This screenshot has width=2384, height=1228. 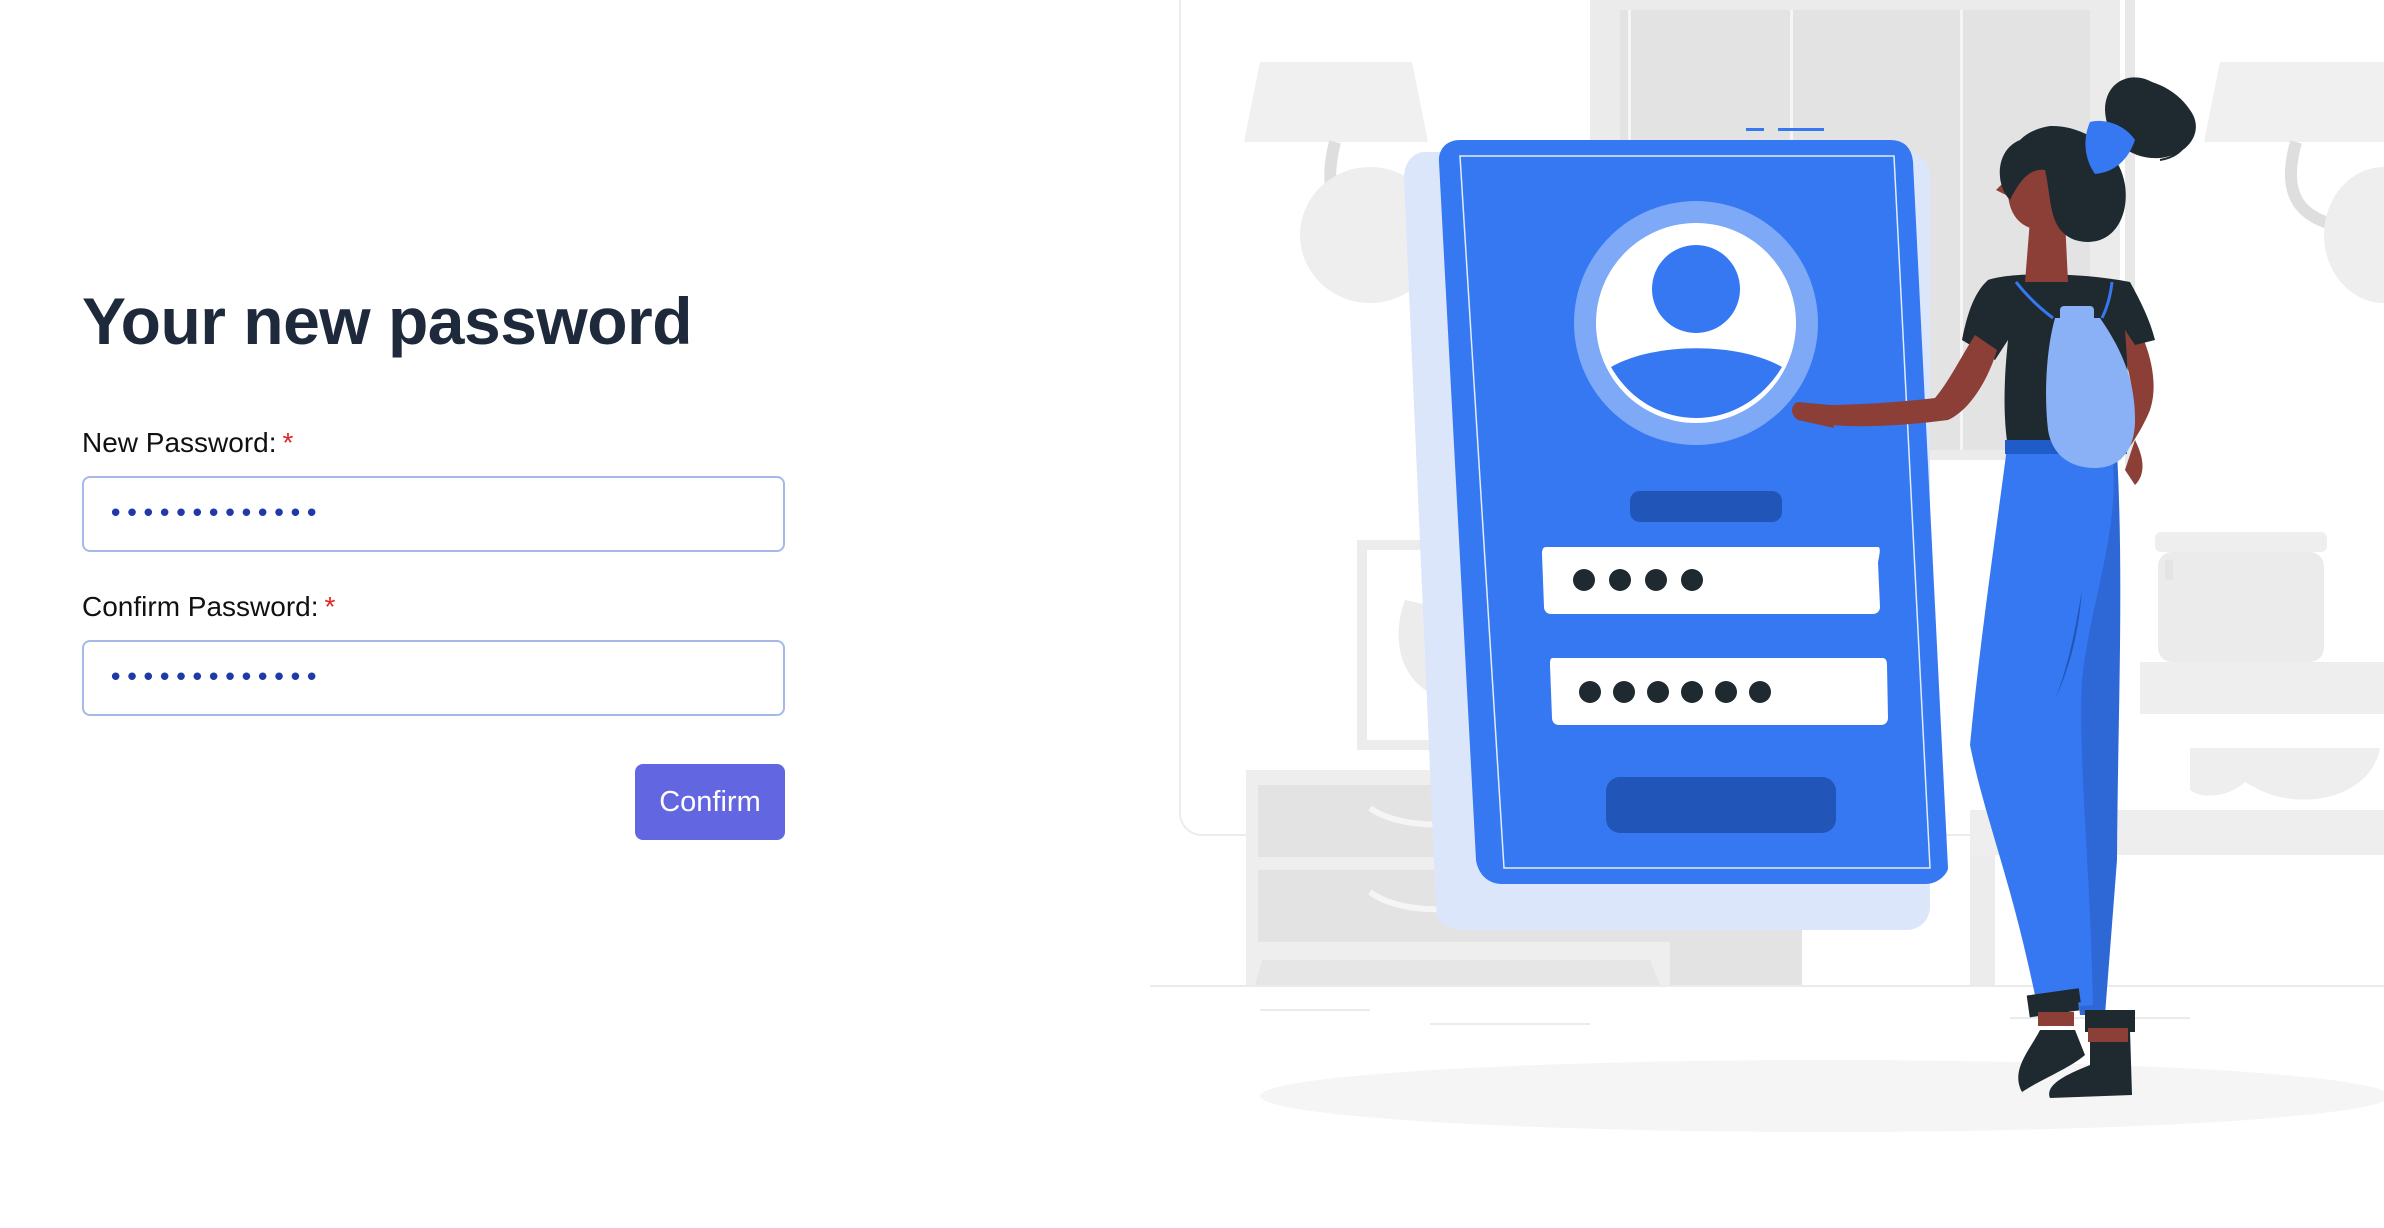 What do you see at coordinates (179, 442) in the screenshot?
I see `new-password-label-text: New Password:` at bounding box center [179, 442].